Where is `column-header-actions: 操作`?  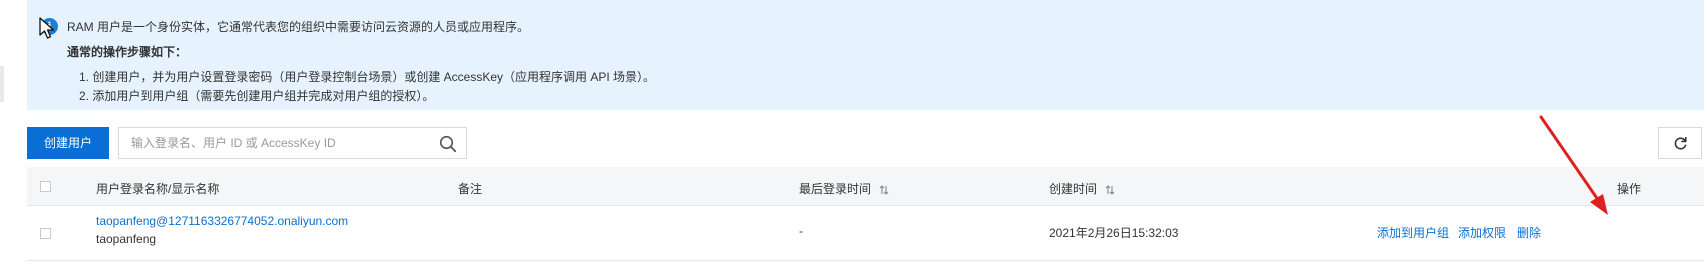
column-header-actions: 操作 is located at coordinates (1629, 189).